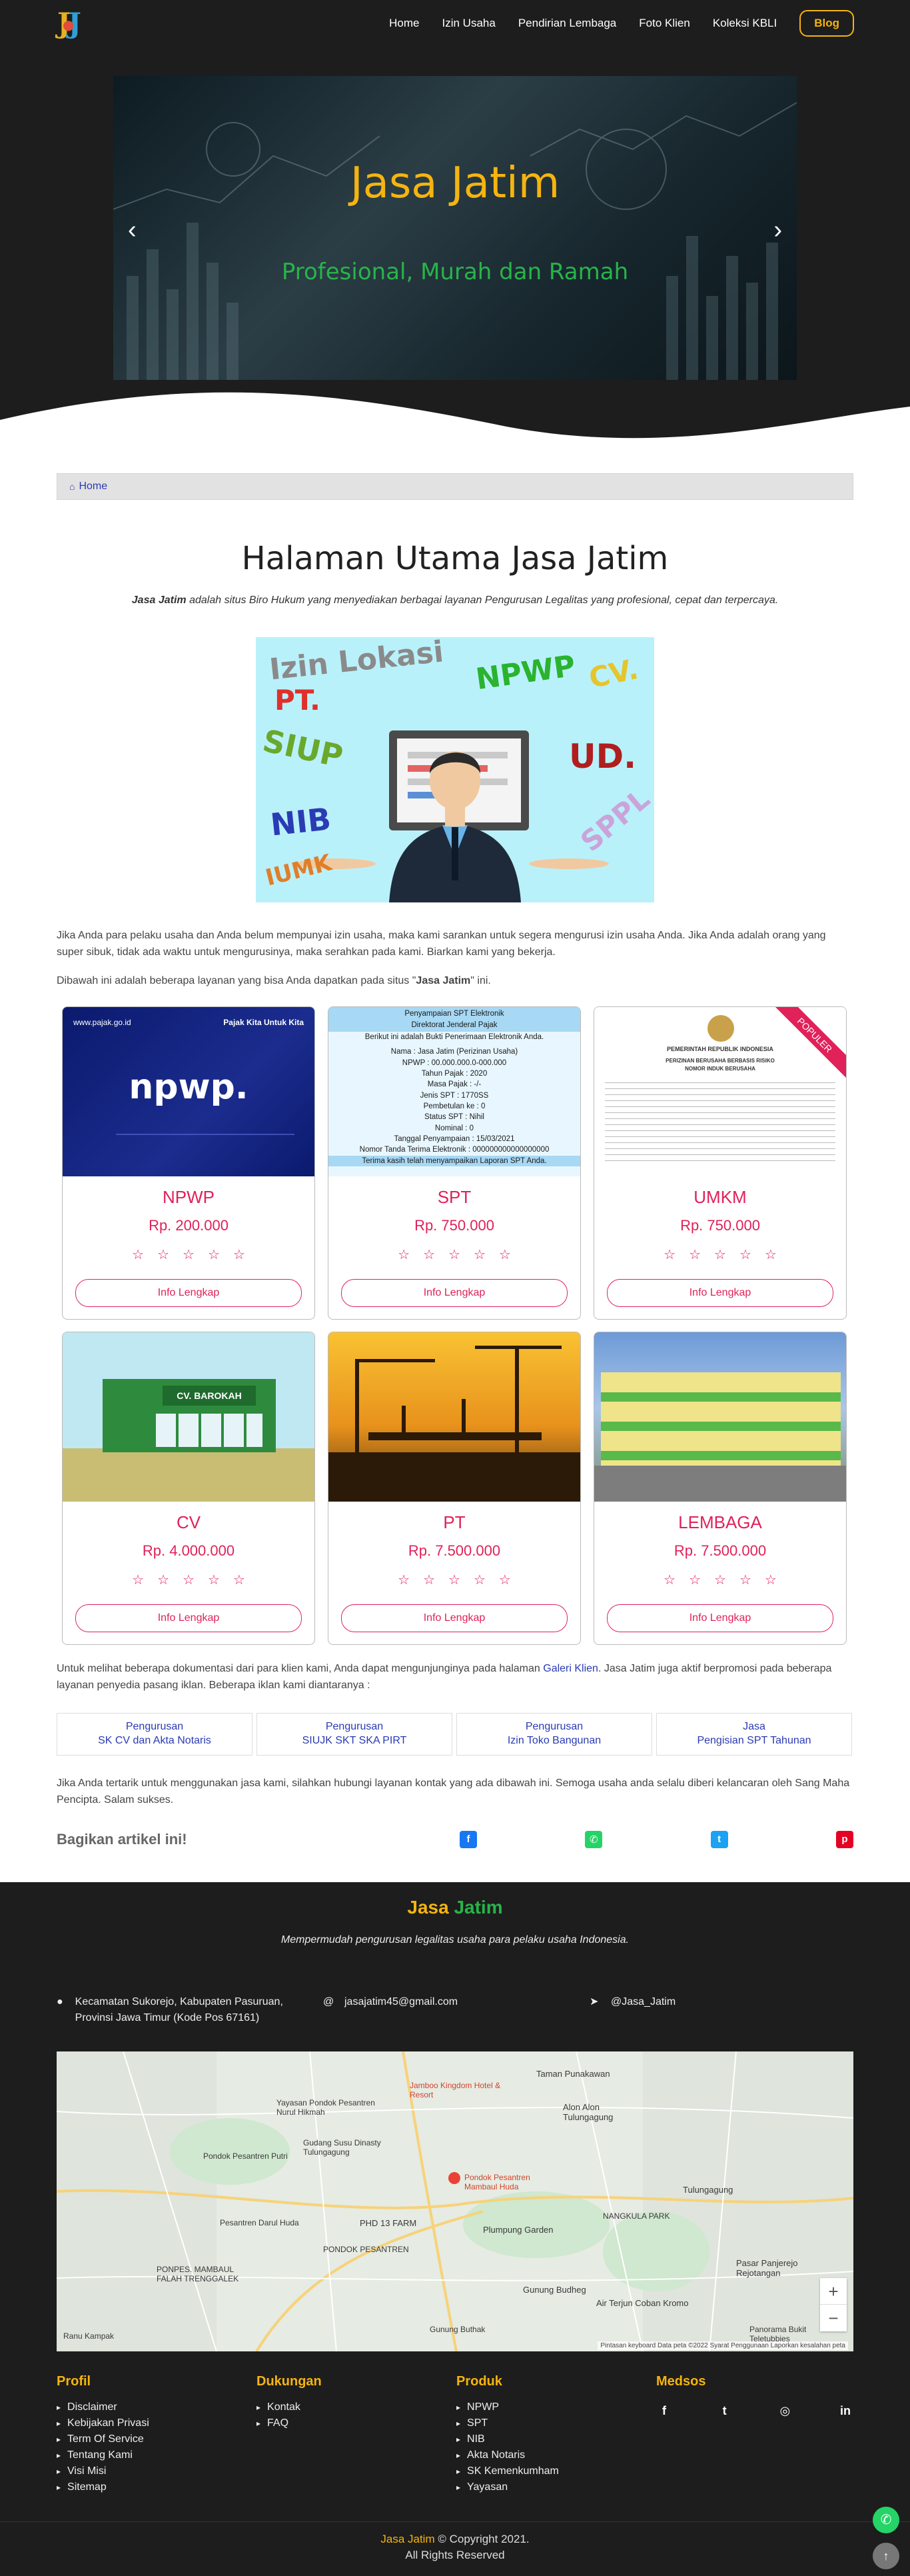  I want to click on footer-link: NIB, so click(476, 2439).